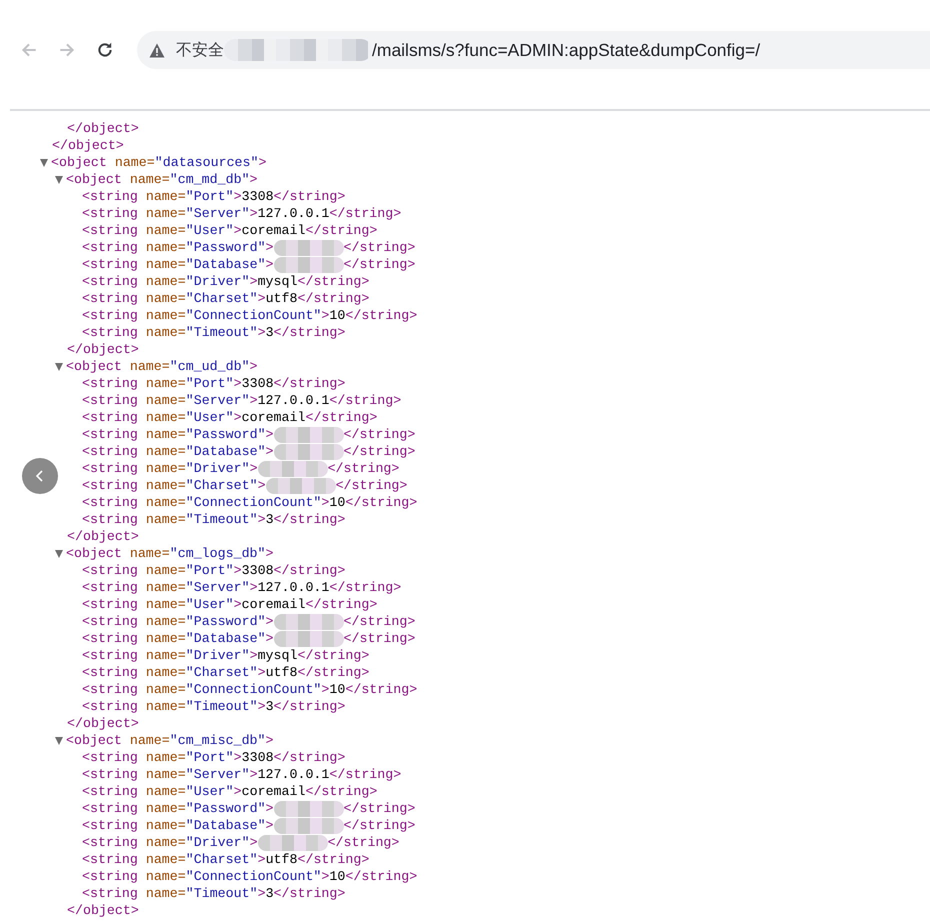 This screenshot has width=930, height=921. What do you see at coordinates (29, 50) in the screenshot?
I see `arrow-left-icon` at bounding box center [29, 50].